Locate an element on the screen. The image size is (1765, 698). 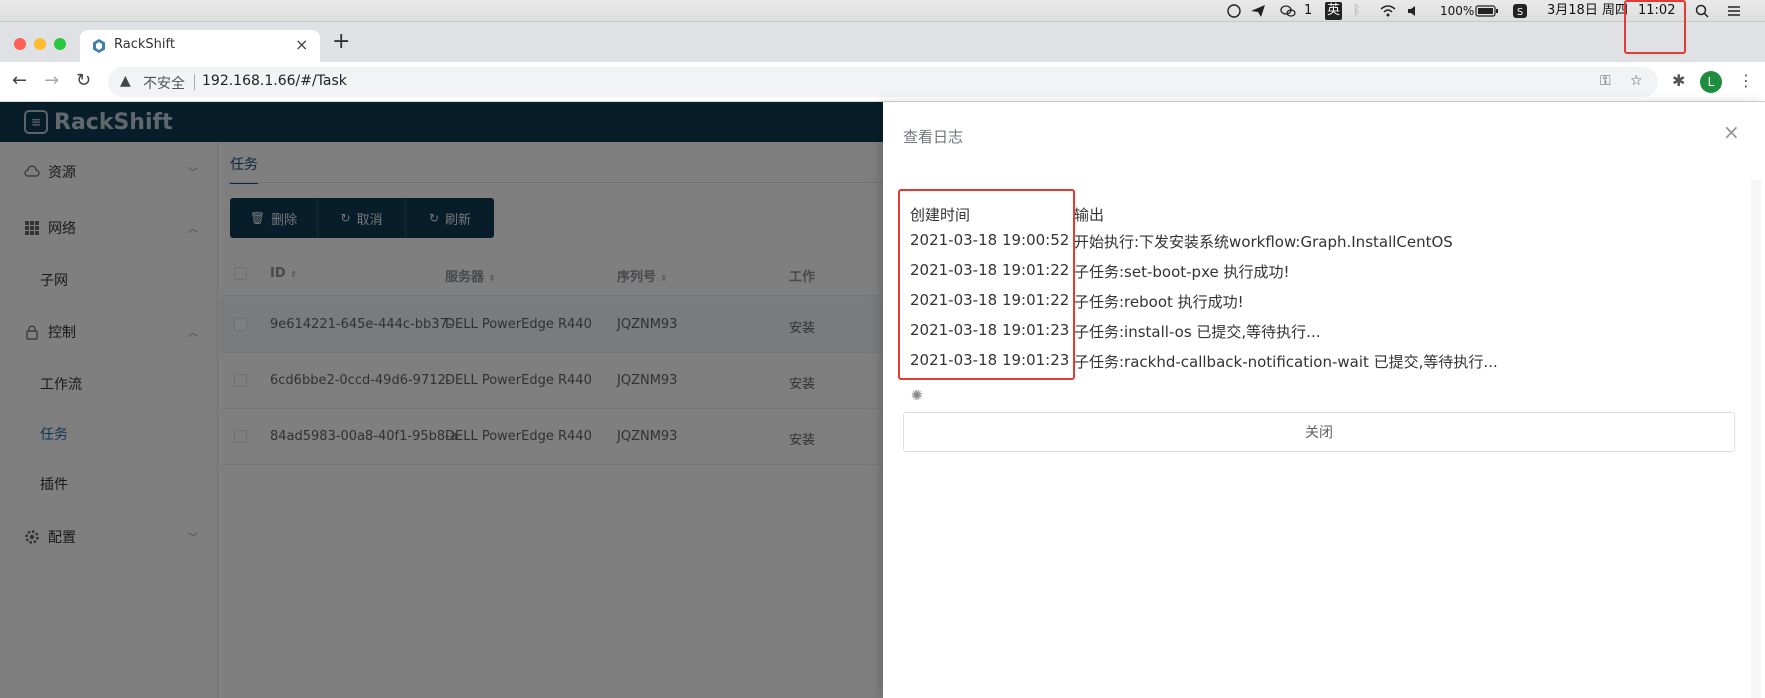
spotlight-search-icon is located at coordinates (1702, 11).